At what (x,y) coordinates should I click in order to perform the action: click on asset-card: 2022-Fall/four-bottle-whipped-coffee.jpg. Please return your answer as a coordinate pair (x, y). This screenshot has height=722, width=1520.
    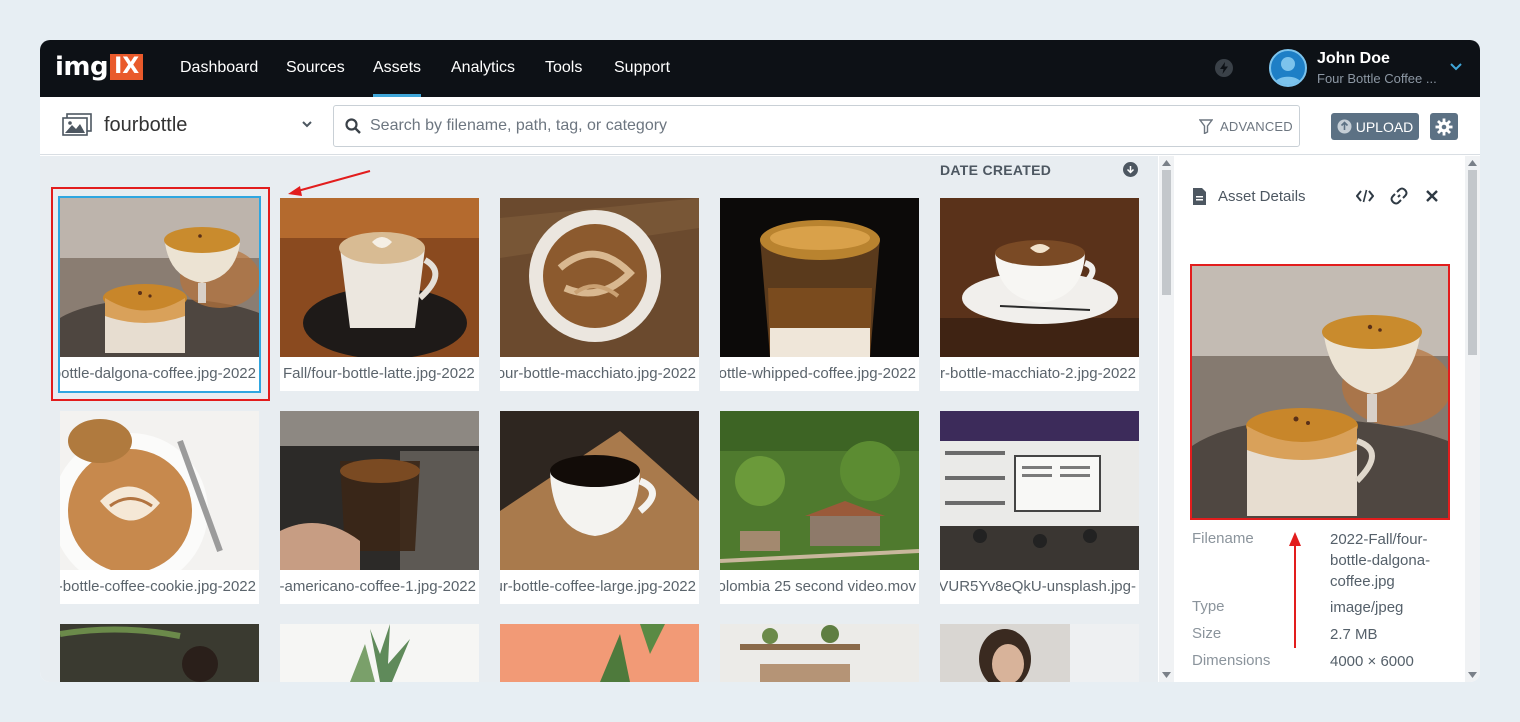
    Looking at the image, I should click on (819, 294).